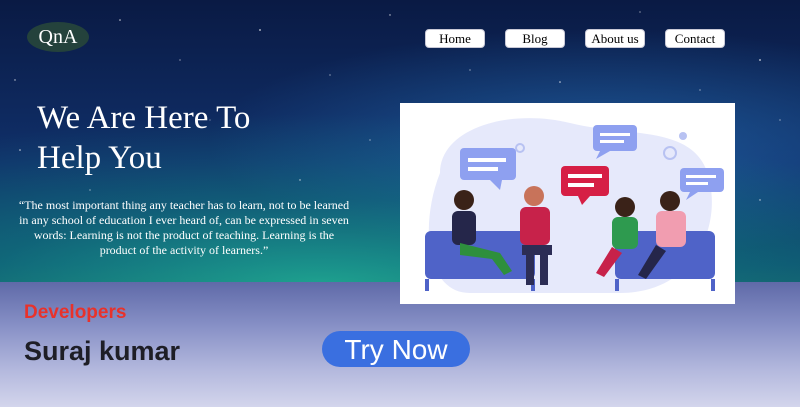  I want to click on site-logo: QnA, so click(58, 37).